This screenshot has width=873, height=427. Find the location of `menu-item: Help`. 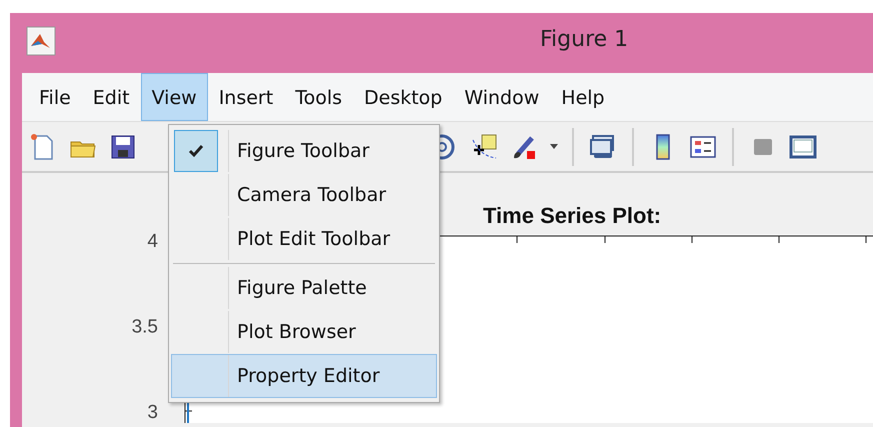

menu-item: Help is located at coordinates (583, 97).